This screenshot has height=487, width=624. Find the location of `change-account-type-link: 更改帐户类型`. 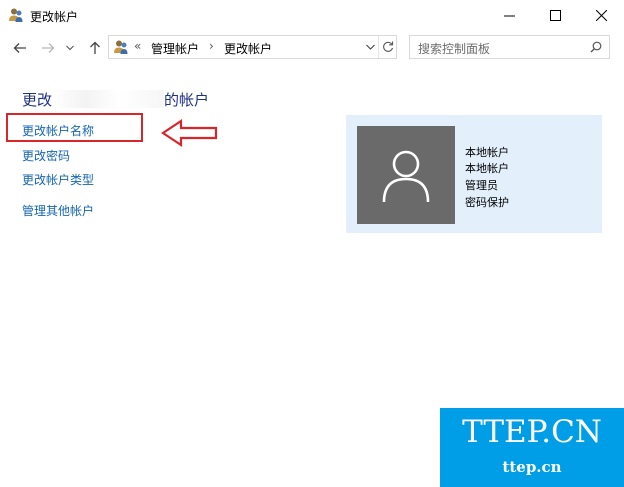

change-account-type-link: 更改帐户类型 is located at coordinates (58, 179).